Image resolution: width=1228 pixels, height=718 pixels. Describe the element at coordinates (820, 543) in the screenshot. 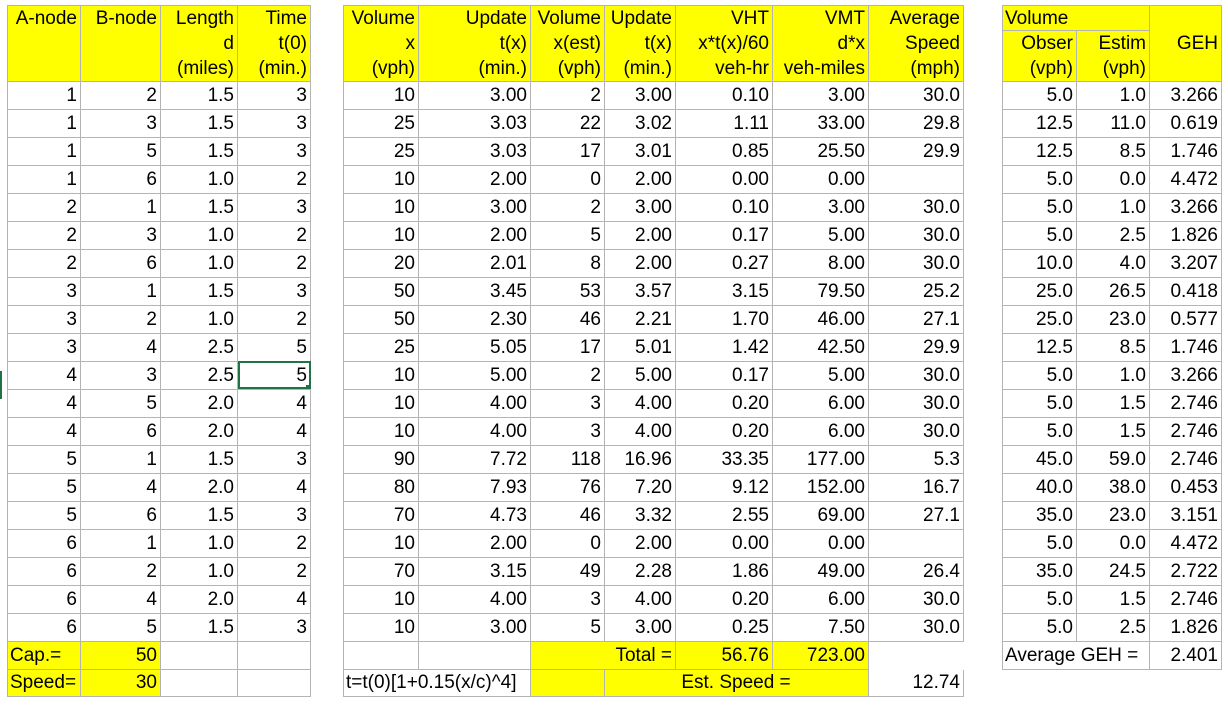

I see `data-cell: 0.00` at that location.